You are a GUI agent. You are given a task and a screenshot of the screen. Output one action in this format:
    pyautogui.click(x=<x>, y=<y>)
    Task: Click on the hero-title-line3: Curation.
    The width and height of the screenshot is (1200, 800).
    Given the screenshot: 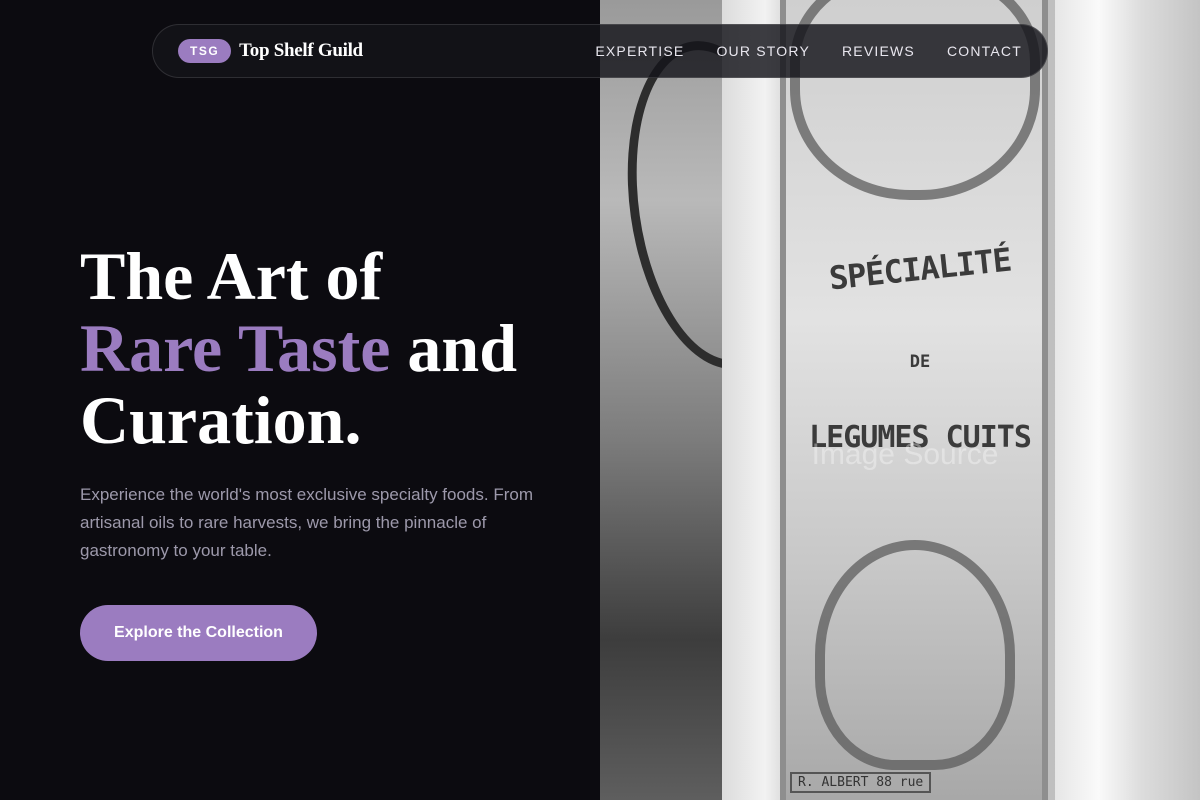 What is the action you would take?
    pyautogui.click(x=221, y=420)
    